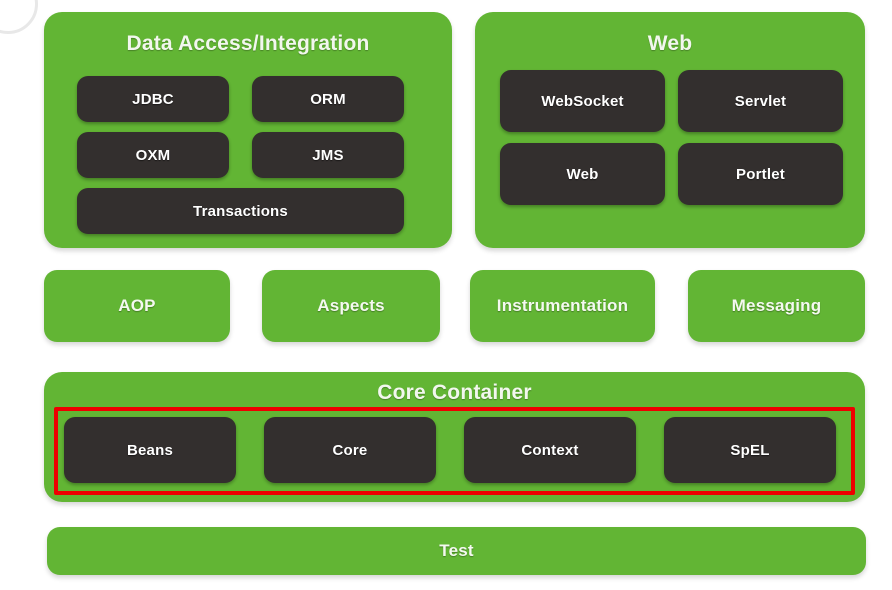 The image size is (892, 590). I want to click on module-servlet: Servlet, so click(760, 101).